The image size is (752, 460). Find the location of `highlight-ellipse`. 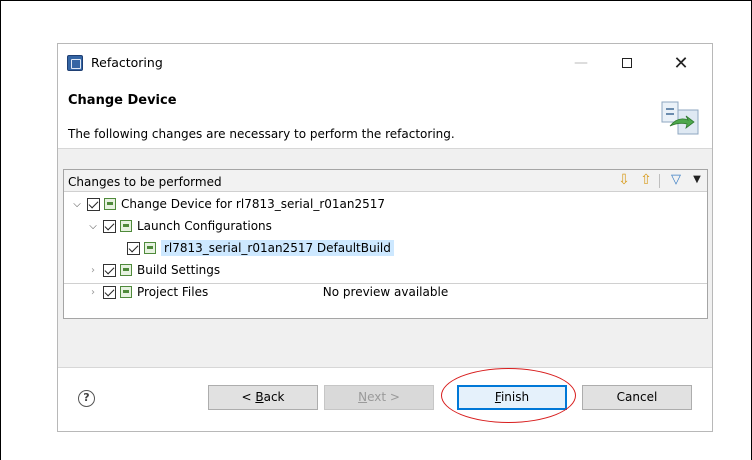

highlight-ellipse is located at coordinates (508, 395).